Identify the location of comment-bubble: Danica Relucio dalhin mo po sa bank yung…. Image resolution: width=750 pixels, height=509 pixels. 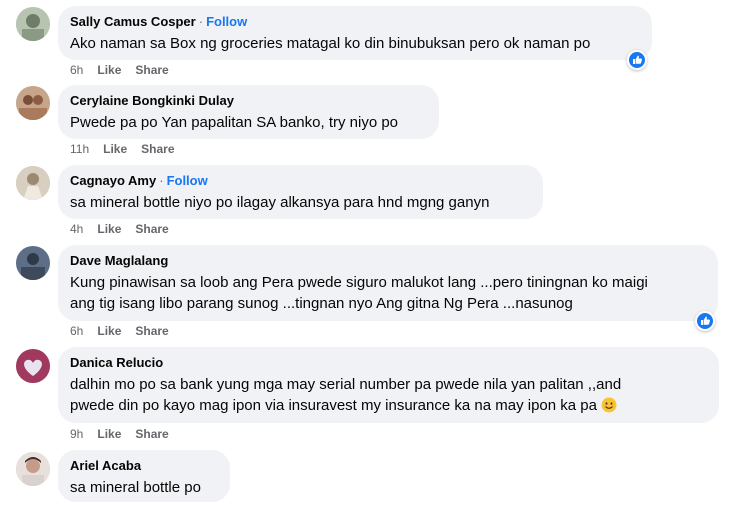
(388, 385).